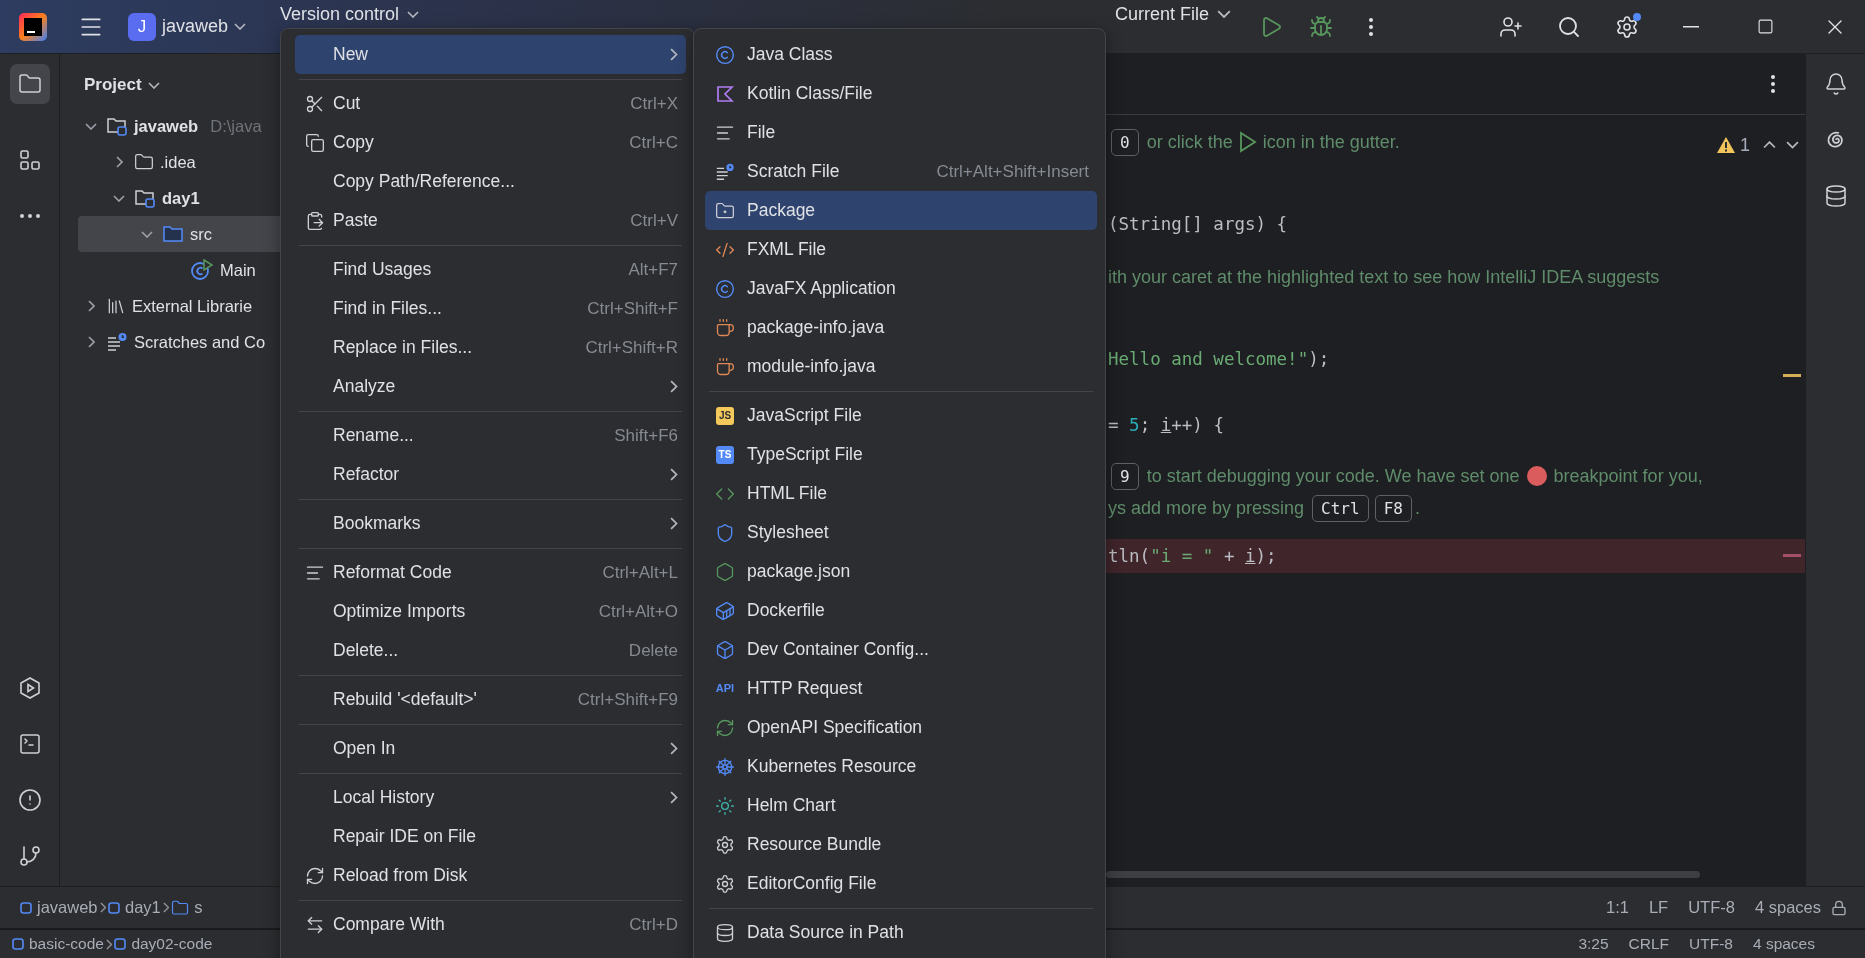 This screenshot has height=958, width=1865. I want to click on key-label: Ctrl, so click(1340, 508).